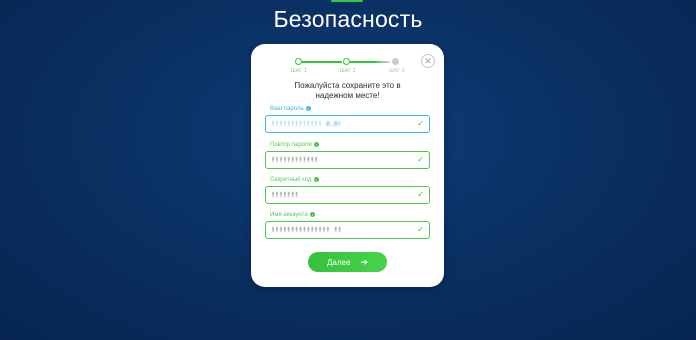  What do you see at coordinates (299, 71) in the screenshot?
I see `step-1-label: ШАГ 1` at bounding box center [299, 71].